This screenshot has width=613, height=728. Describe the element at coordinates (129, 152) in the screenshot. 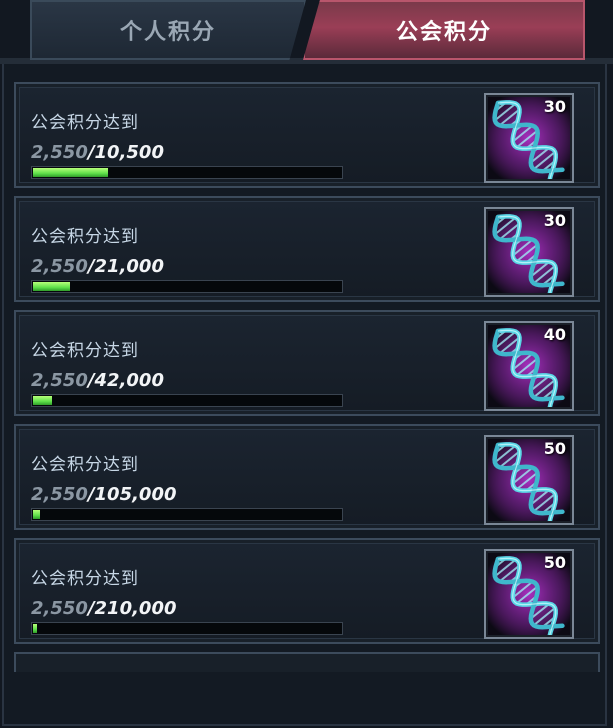

I see `target-points: 10,500` at that location.